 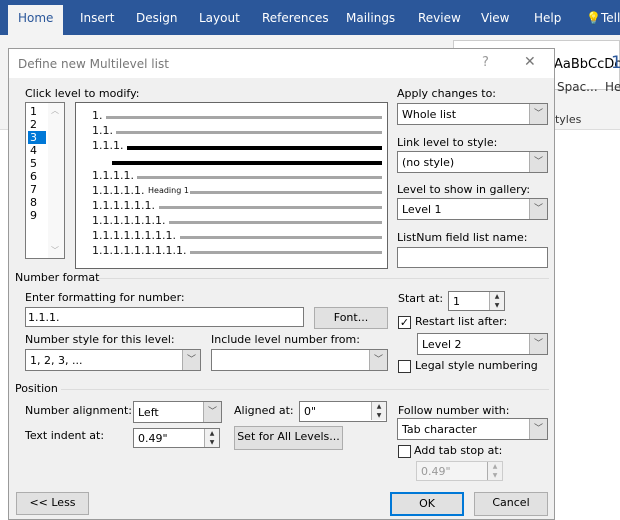 What do you see at coordinates (422, 209) in the screenshot?
I see `gallery-level-value: Level 1` at bounding box center [422, 209].